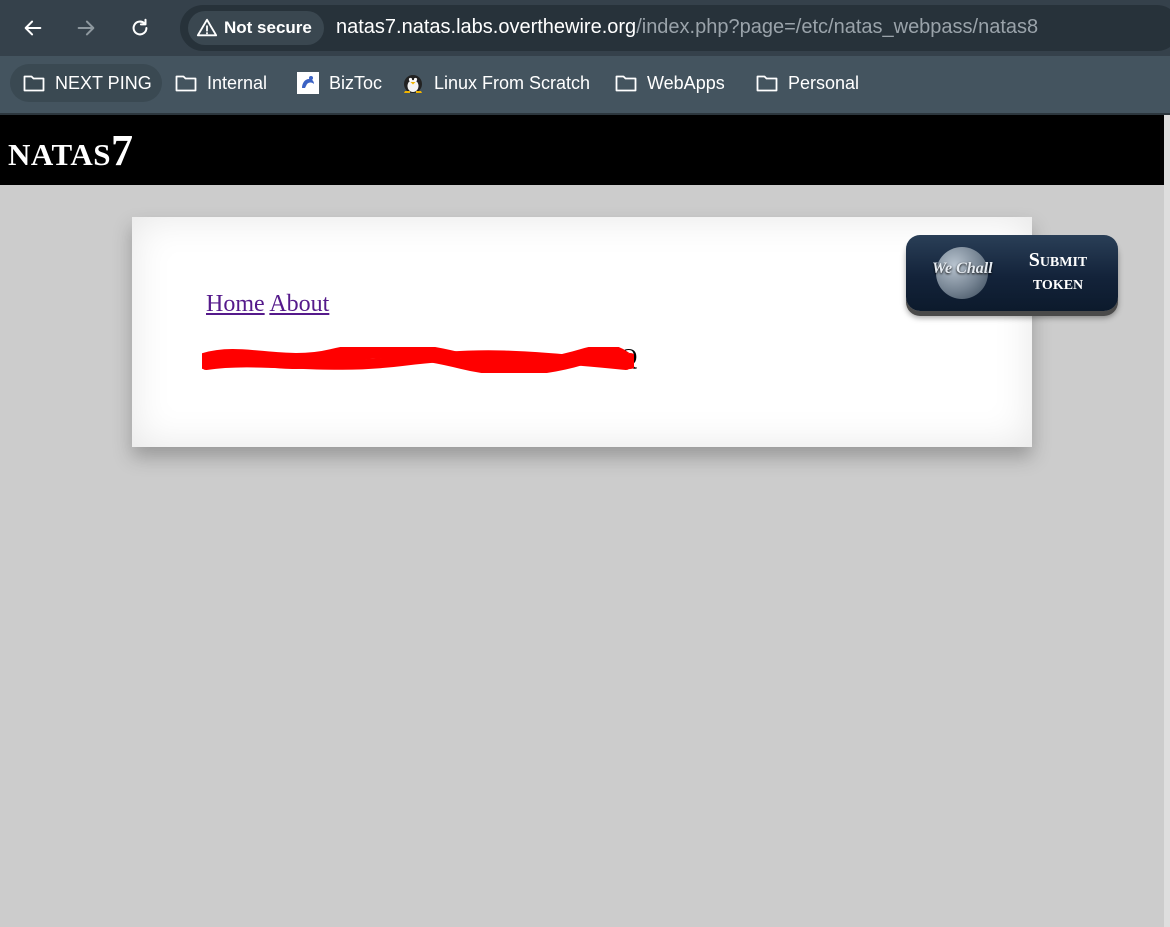 The width and height of the screenshot is (1170, 927). I want to click on bookmark-label: WebApps, so click(686, 82).